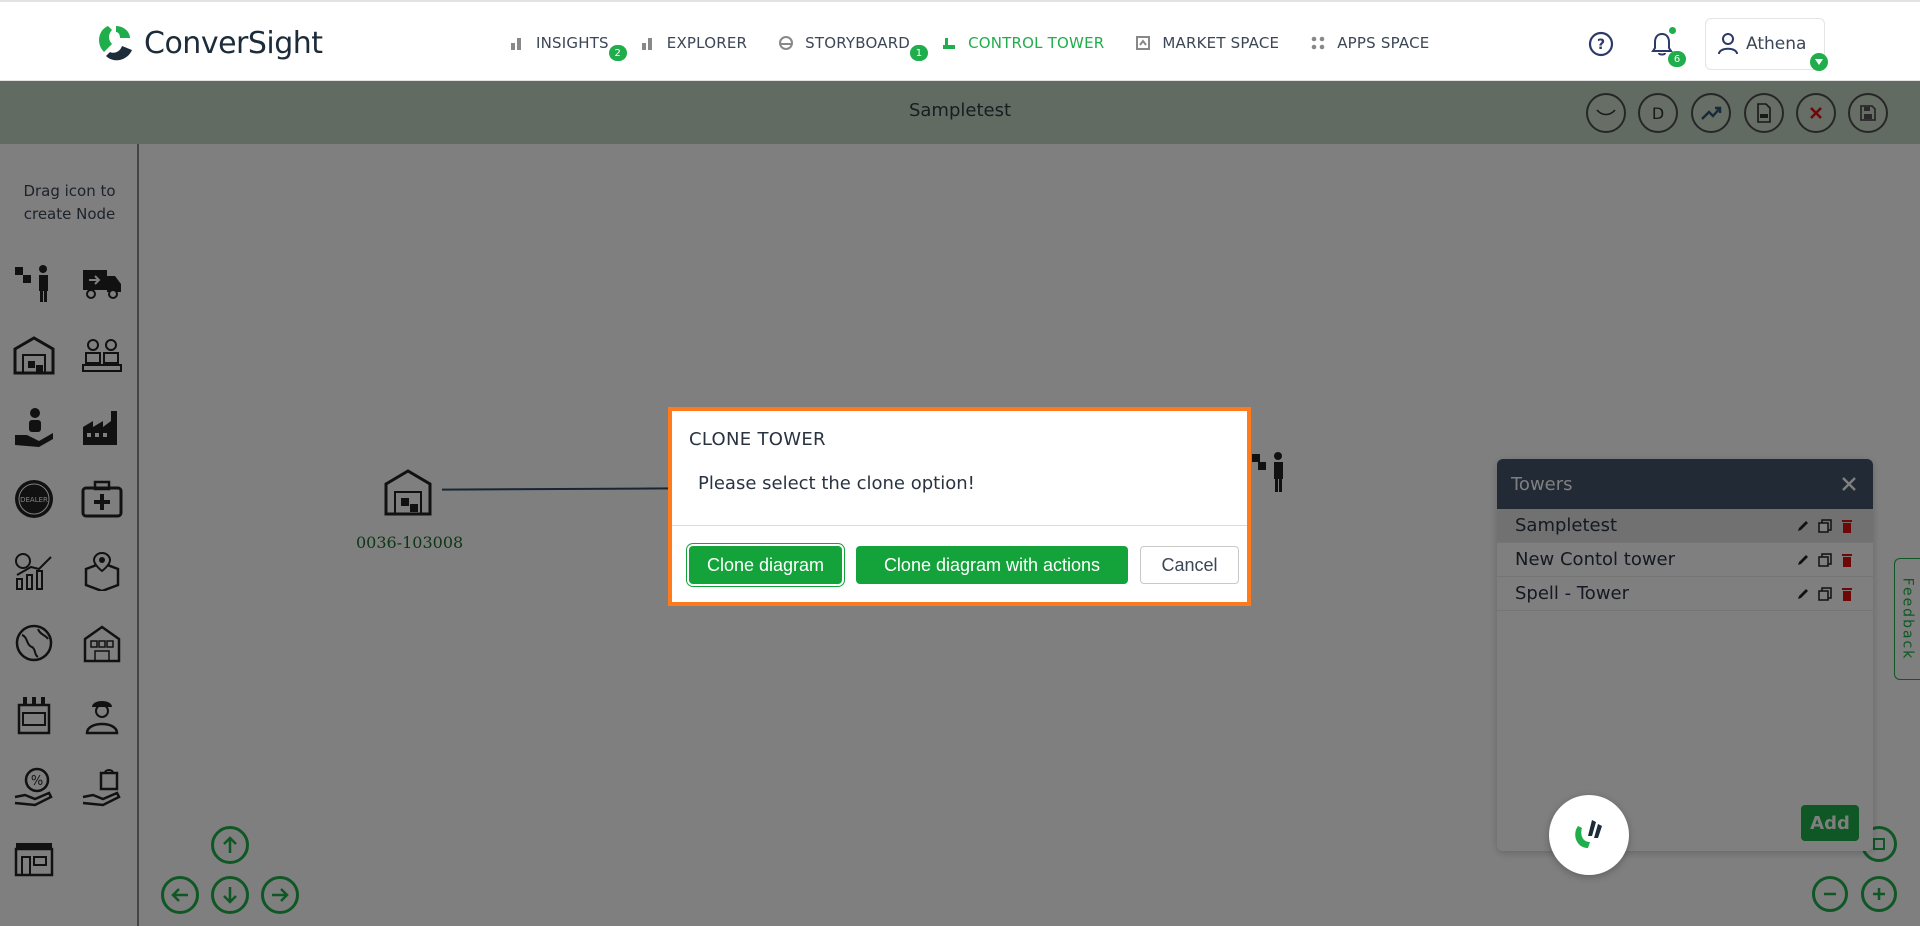 This screenshot has width=1920, height=926. I want to click on help-icon: ?, so click(1601, 44).